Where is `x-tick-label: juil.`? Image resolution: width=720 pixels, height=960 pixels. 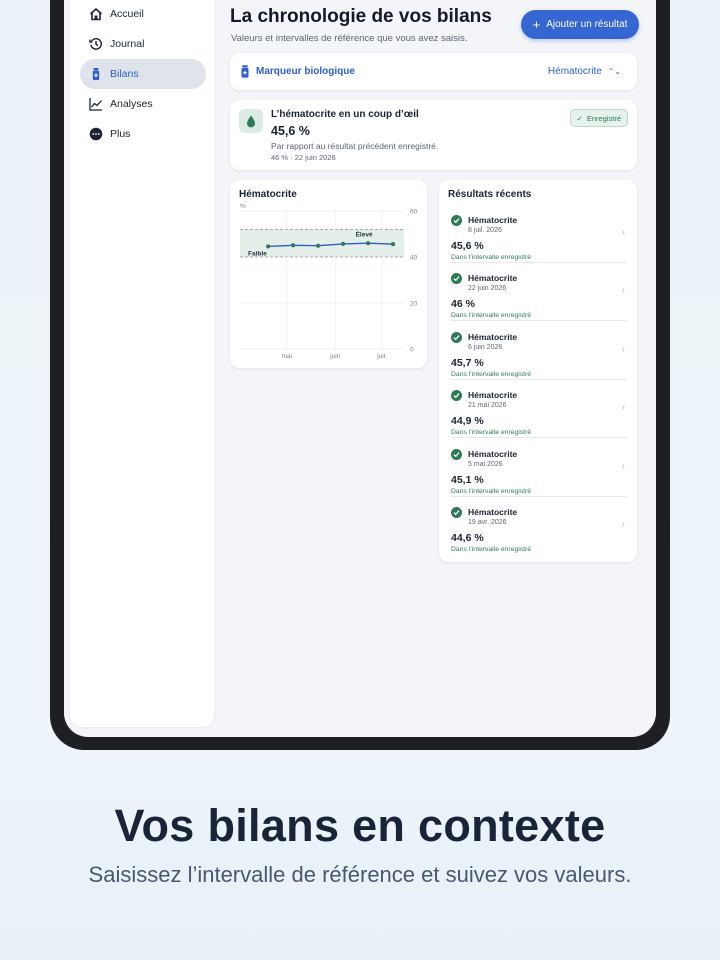 x-tick-label: juil. is located at coordinates (381, 356).